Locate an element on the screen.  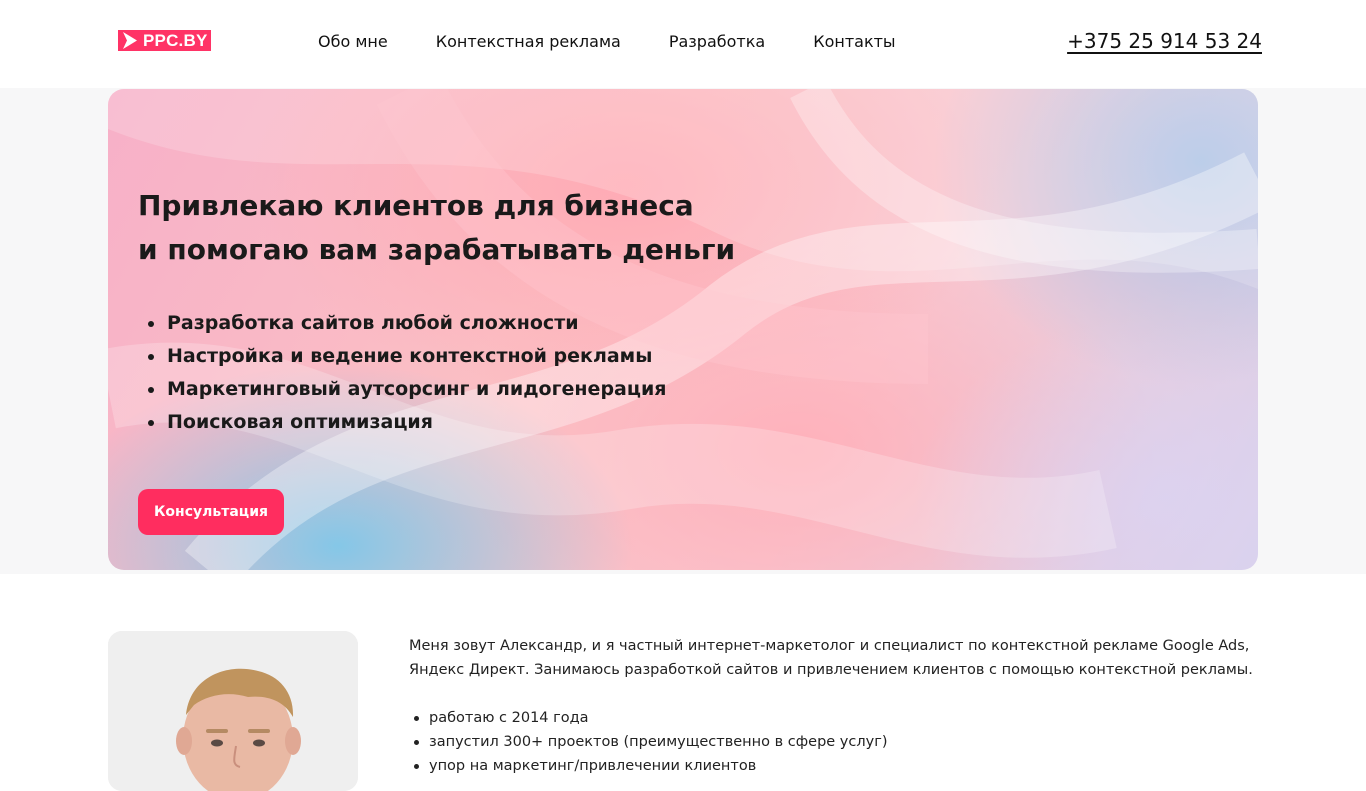
author-photo is located at coordinates (233, 711).